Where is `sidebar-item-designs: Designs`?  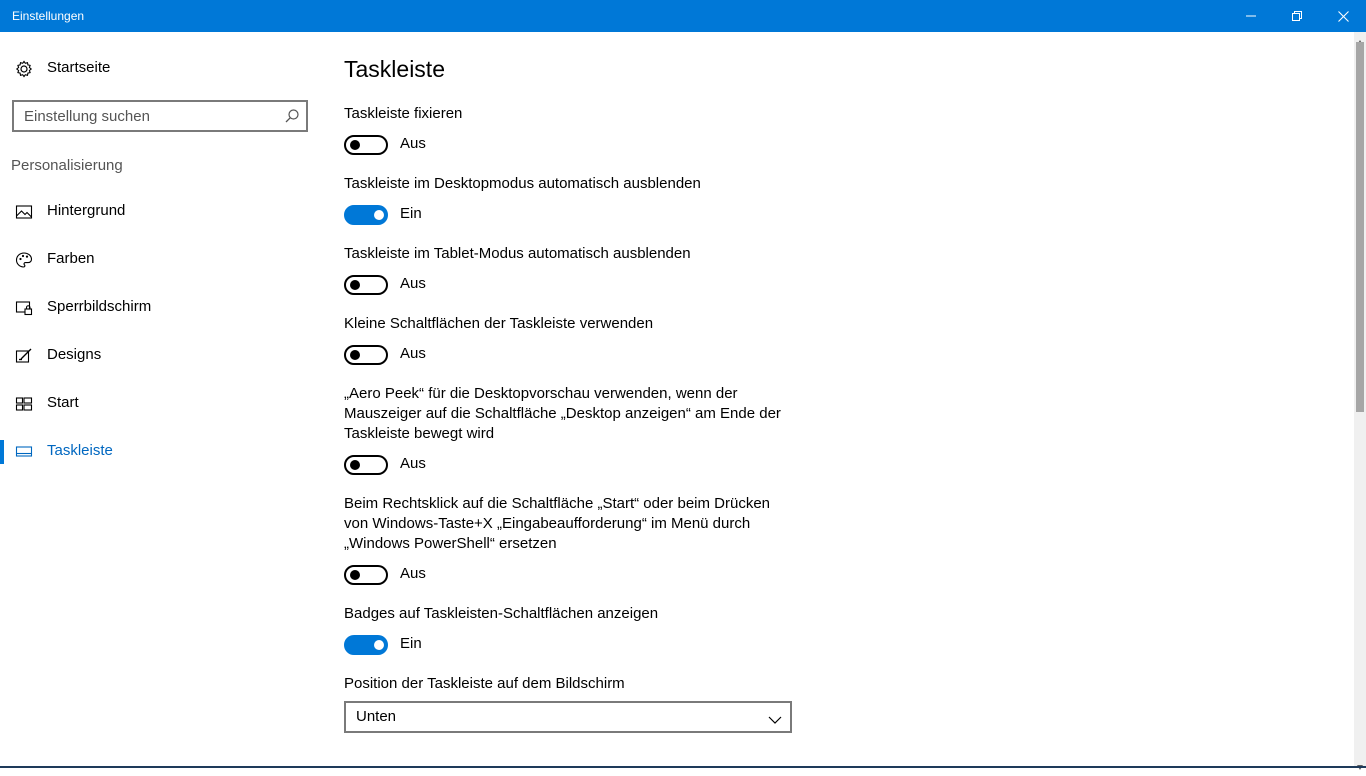 sidebar-item-designs: Designs is located at coordinates (160, 356).